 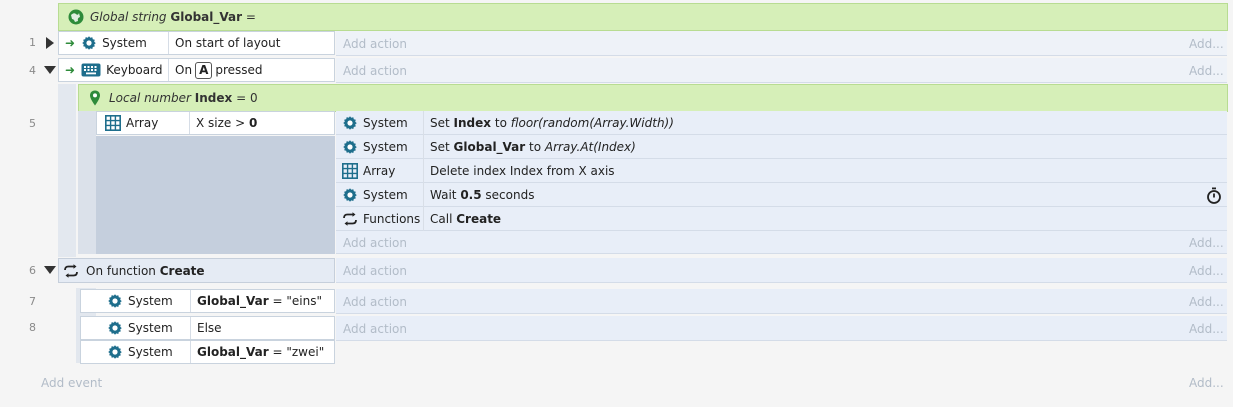 I want to click on condition-suffix: pressed, so click(x=239, y=70).